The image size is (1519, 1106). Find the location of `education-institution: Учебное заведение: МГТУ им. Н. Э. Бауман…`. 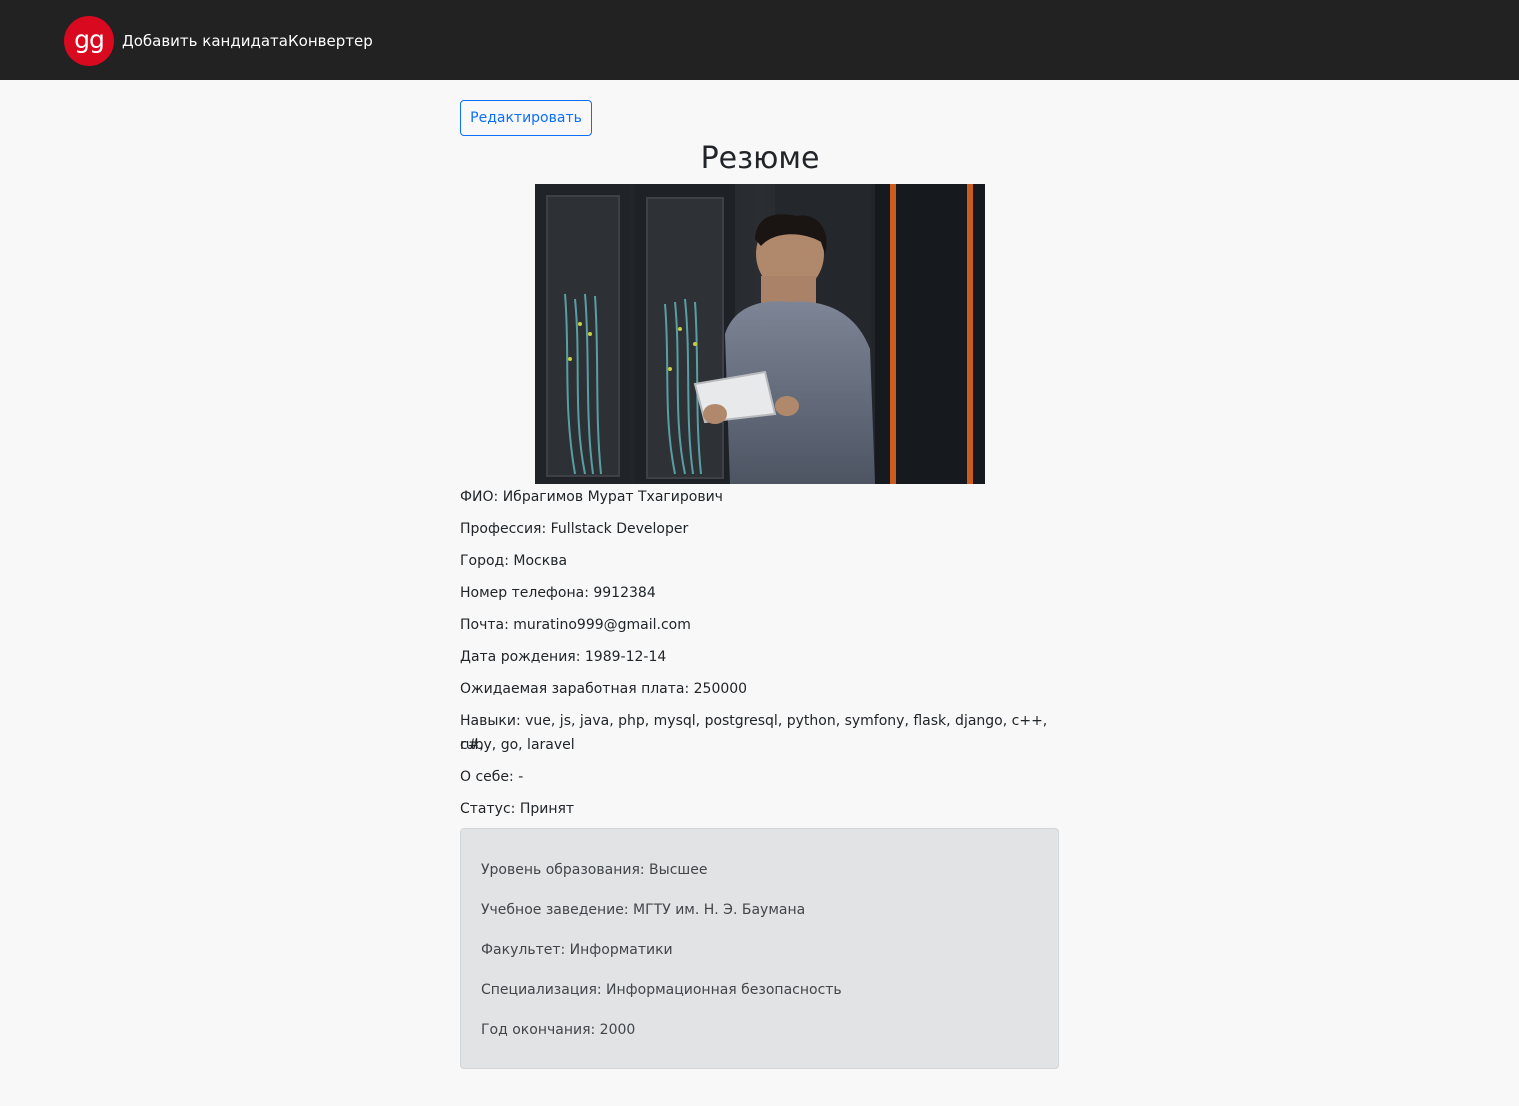

education-institution: Учебное заведение: МГТУ им. Н. Э. Бауман… is located at coordinates (643, 910).